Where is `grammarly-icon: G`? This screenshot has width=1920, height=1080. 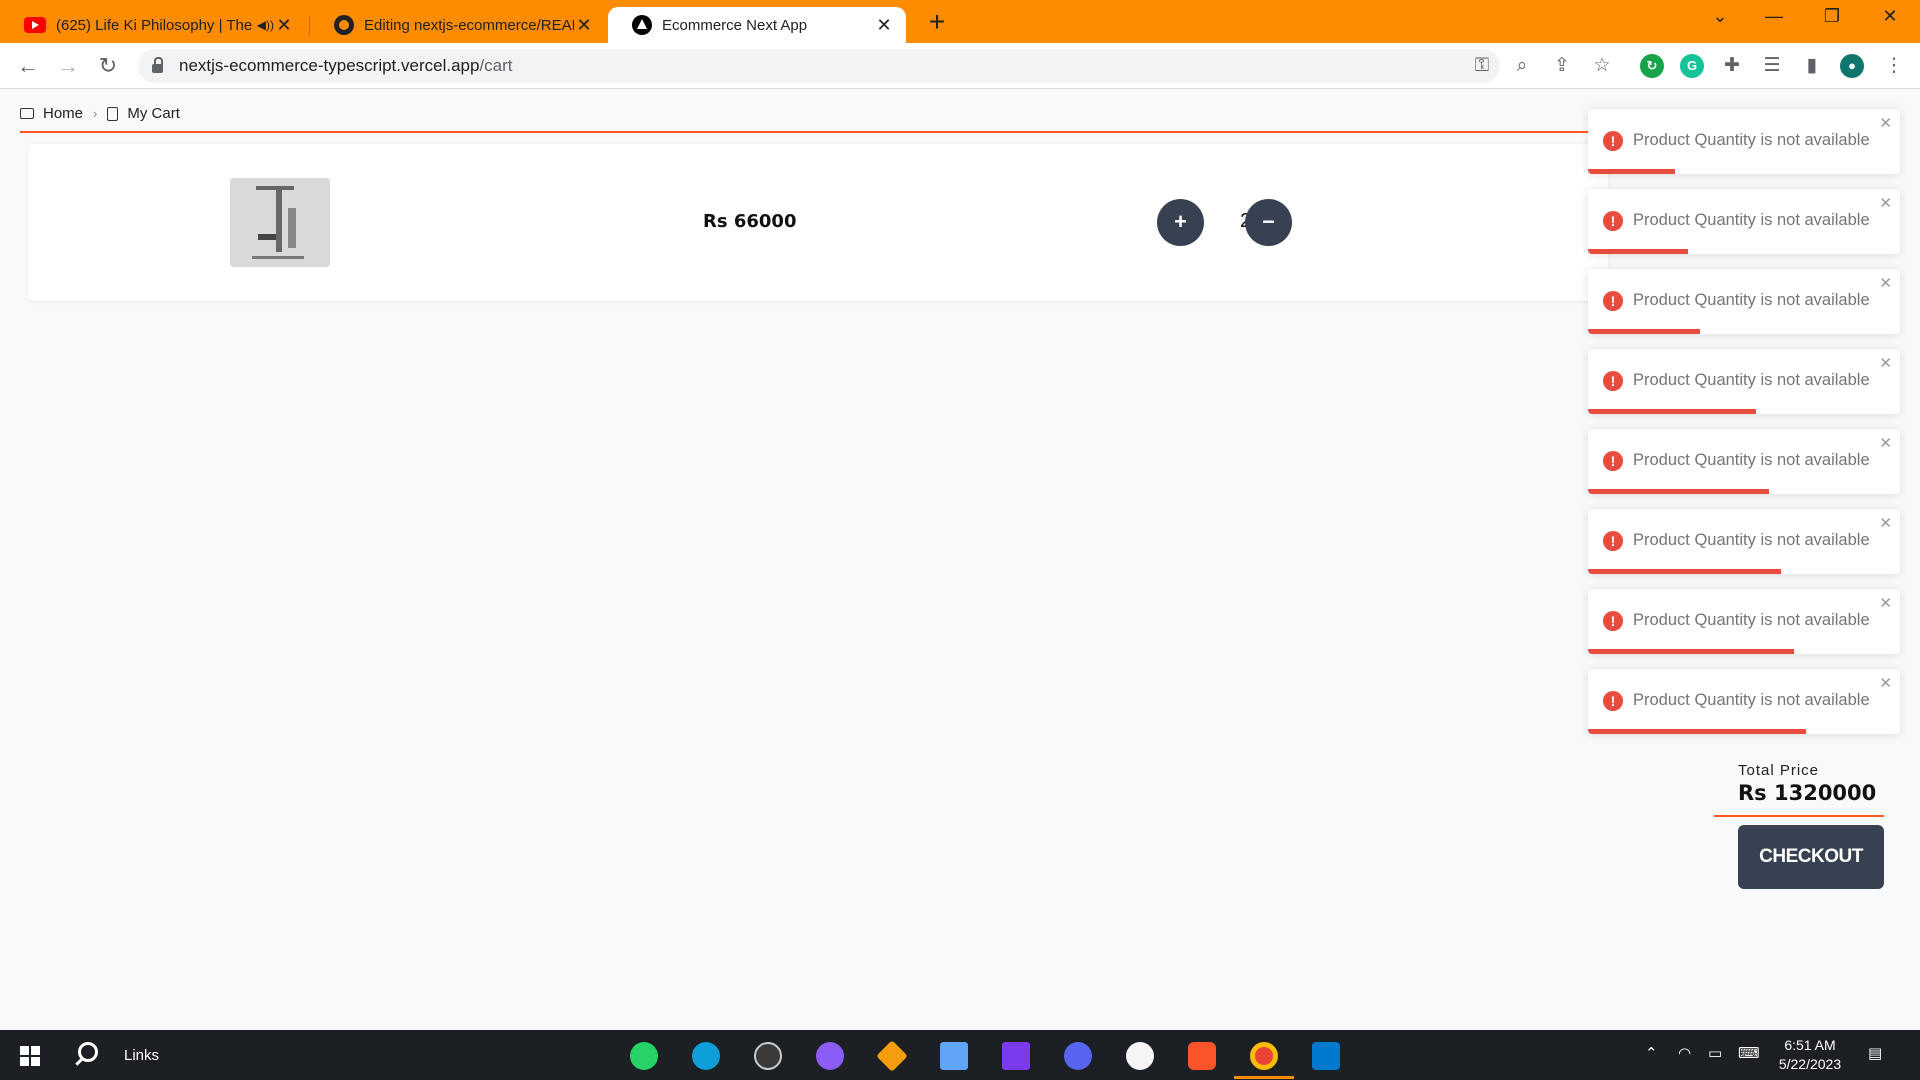 grammarly-icon: G is located at coordinates (1692, 66).